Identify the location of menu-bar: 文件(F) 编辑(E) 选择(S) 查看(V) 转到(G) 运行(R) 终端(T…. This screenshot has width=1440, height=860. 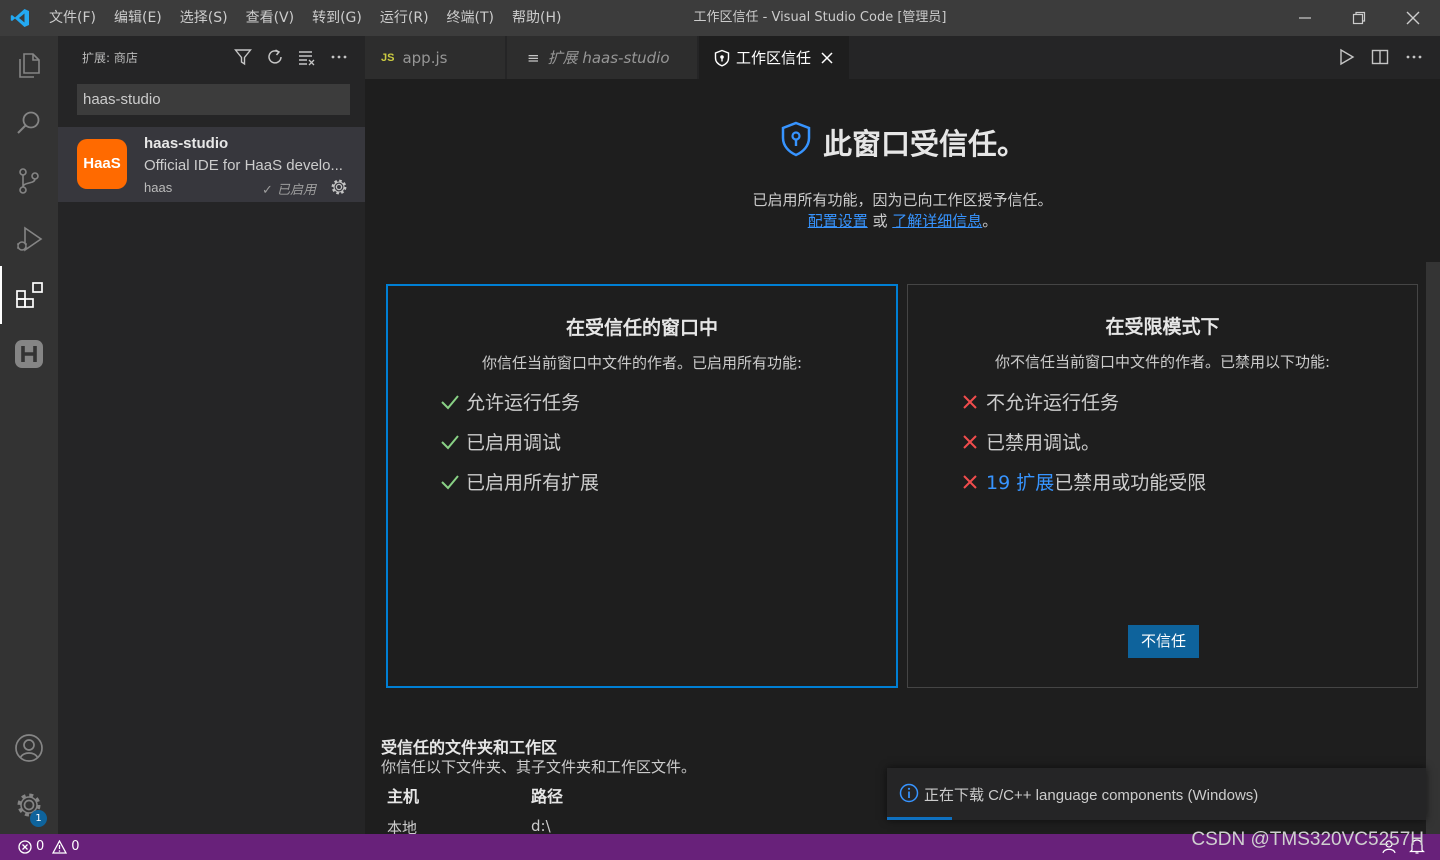
(305, 18).